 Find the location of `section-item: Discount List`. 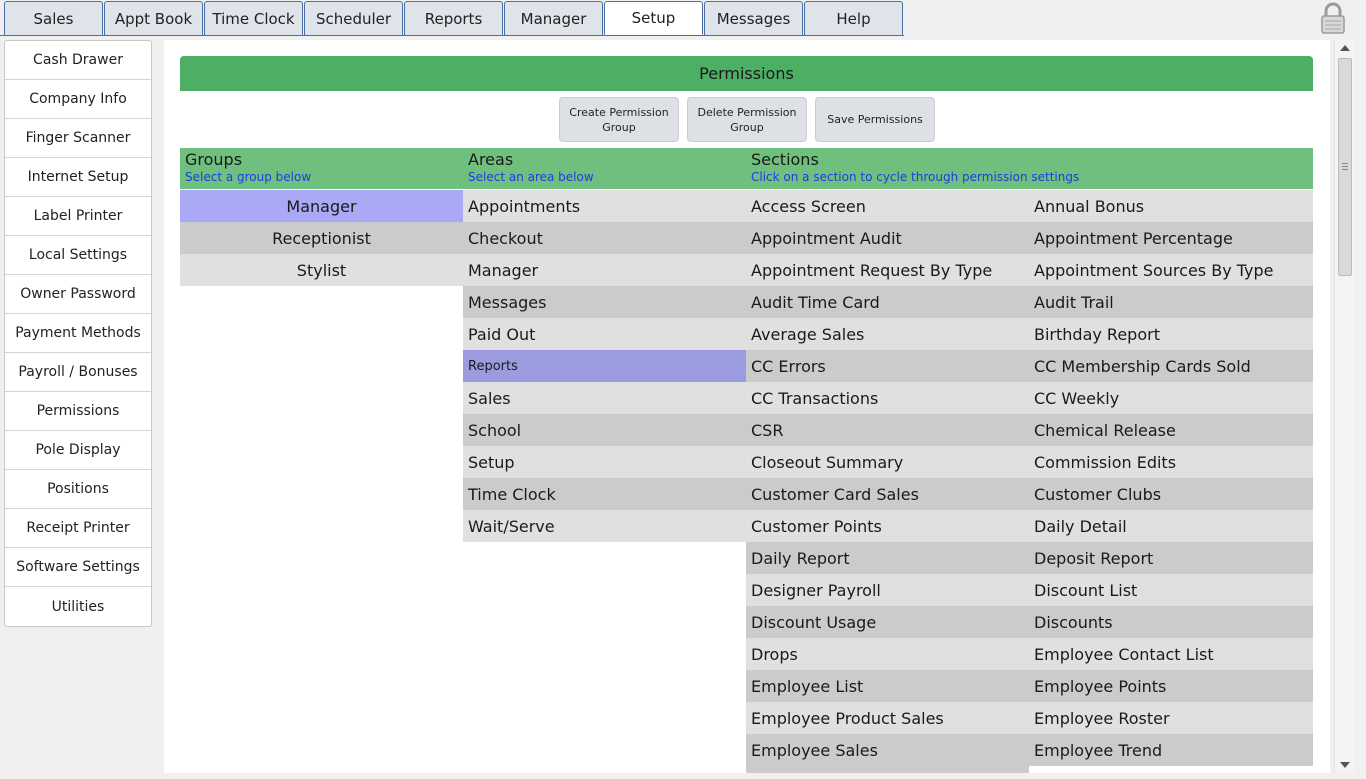

section-item: Discount List is located at coordinates (1171, 590).